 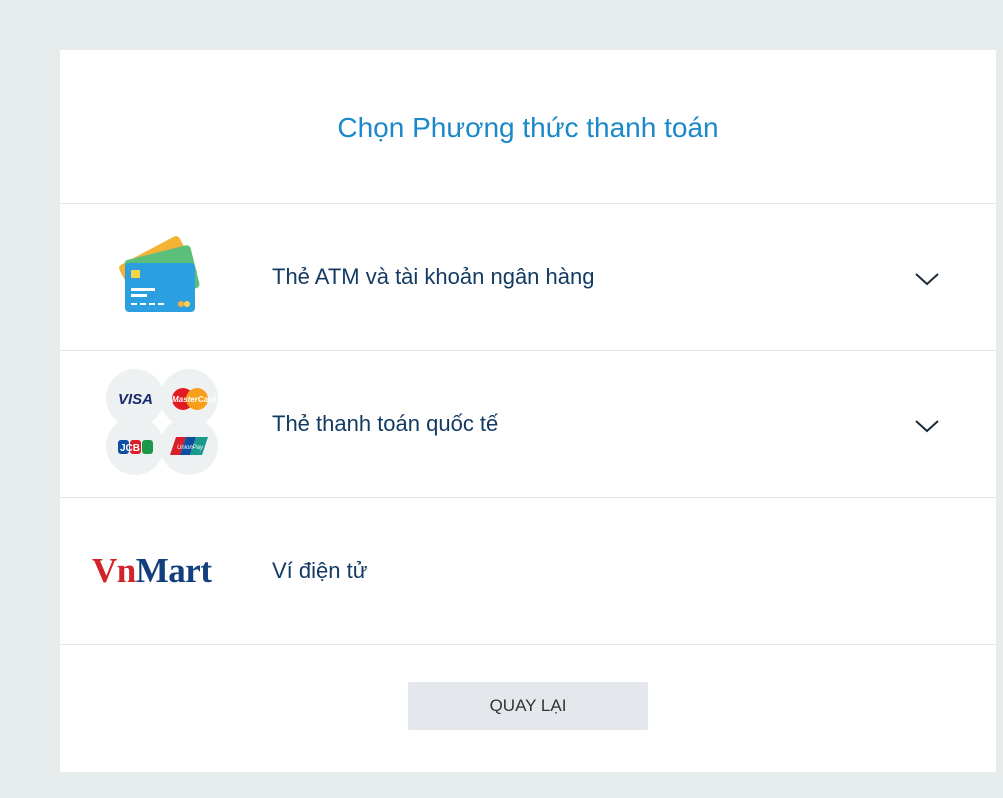 I want to click on footer: QUAY LẠI, so click(x=528, y=708).